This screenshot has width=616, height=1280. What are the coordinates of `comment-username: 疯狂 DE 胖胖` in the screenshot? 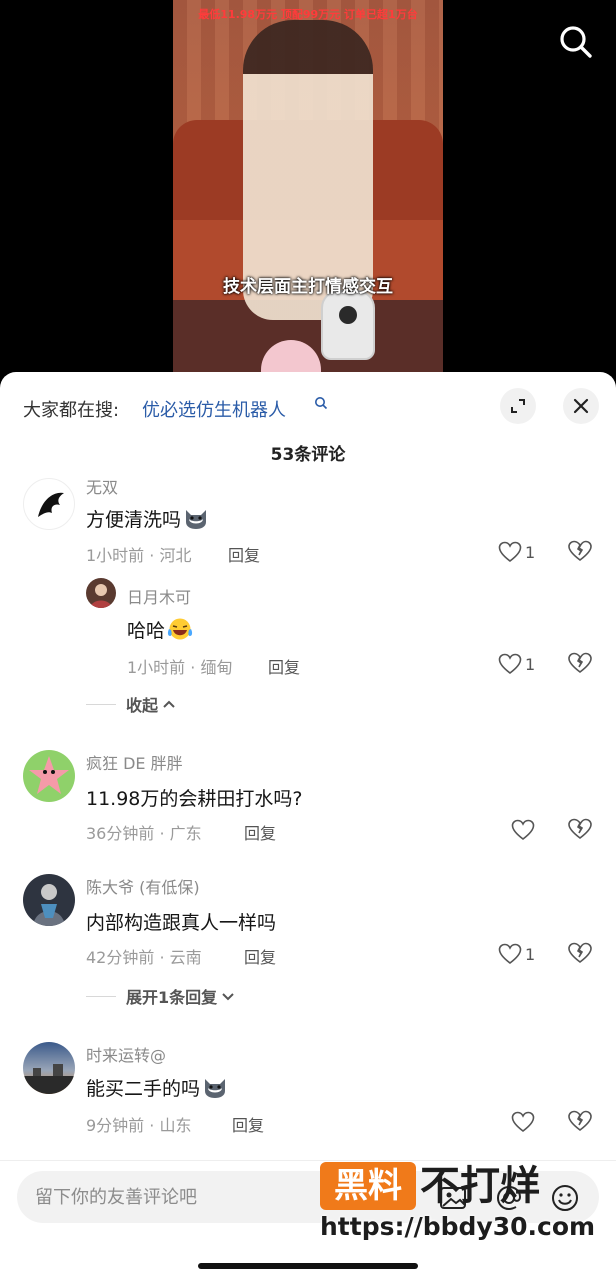 It's located at (134, 762).